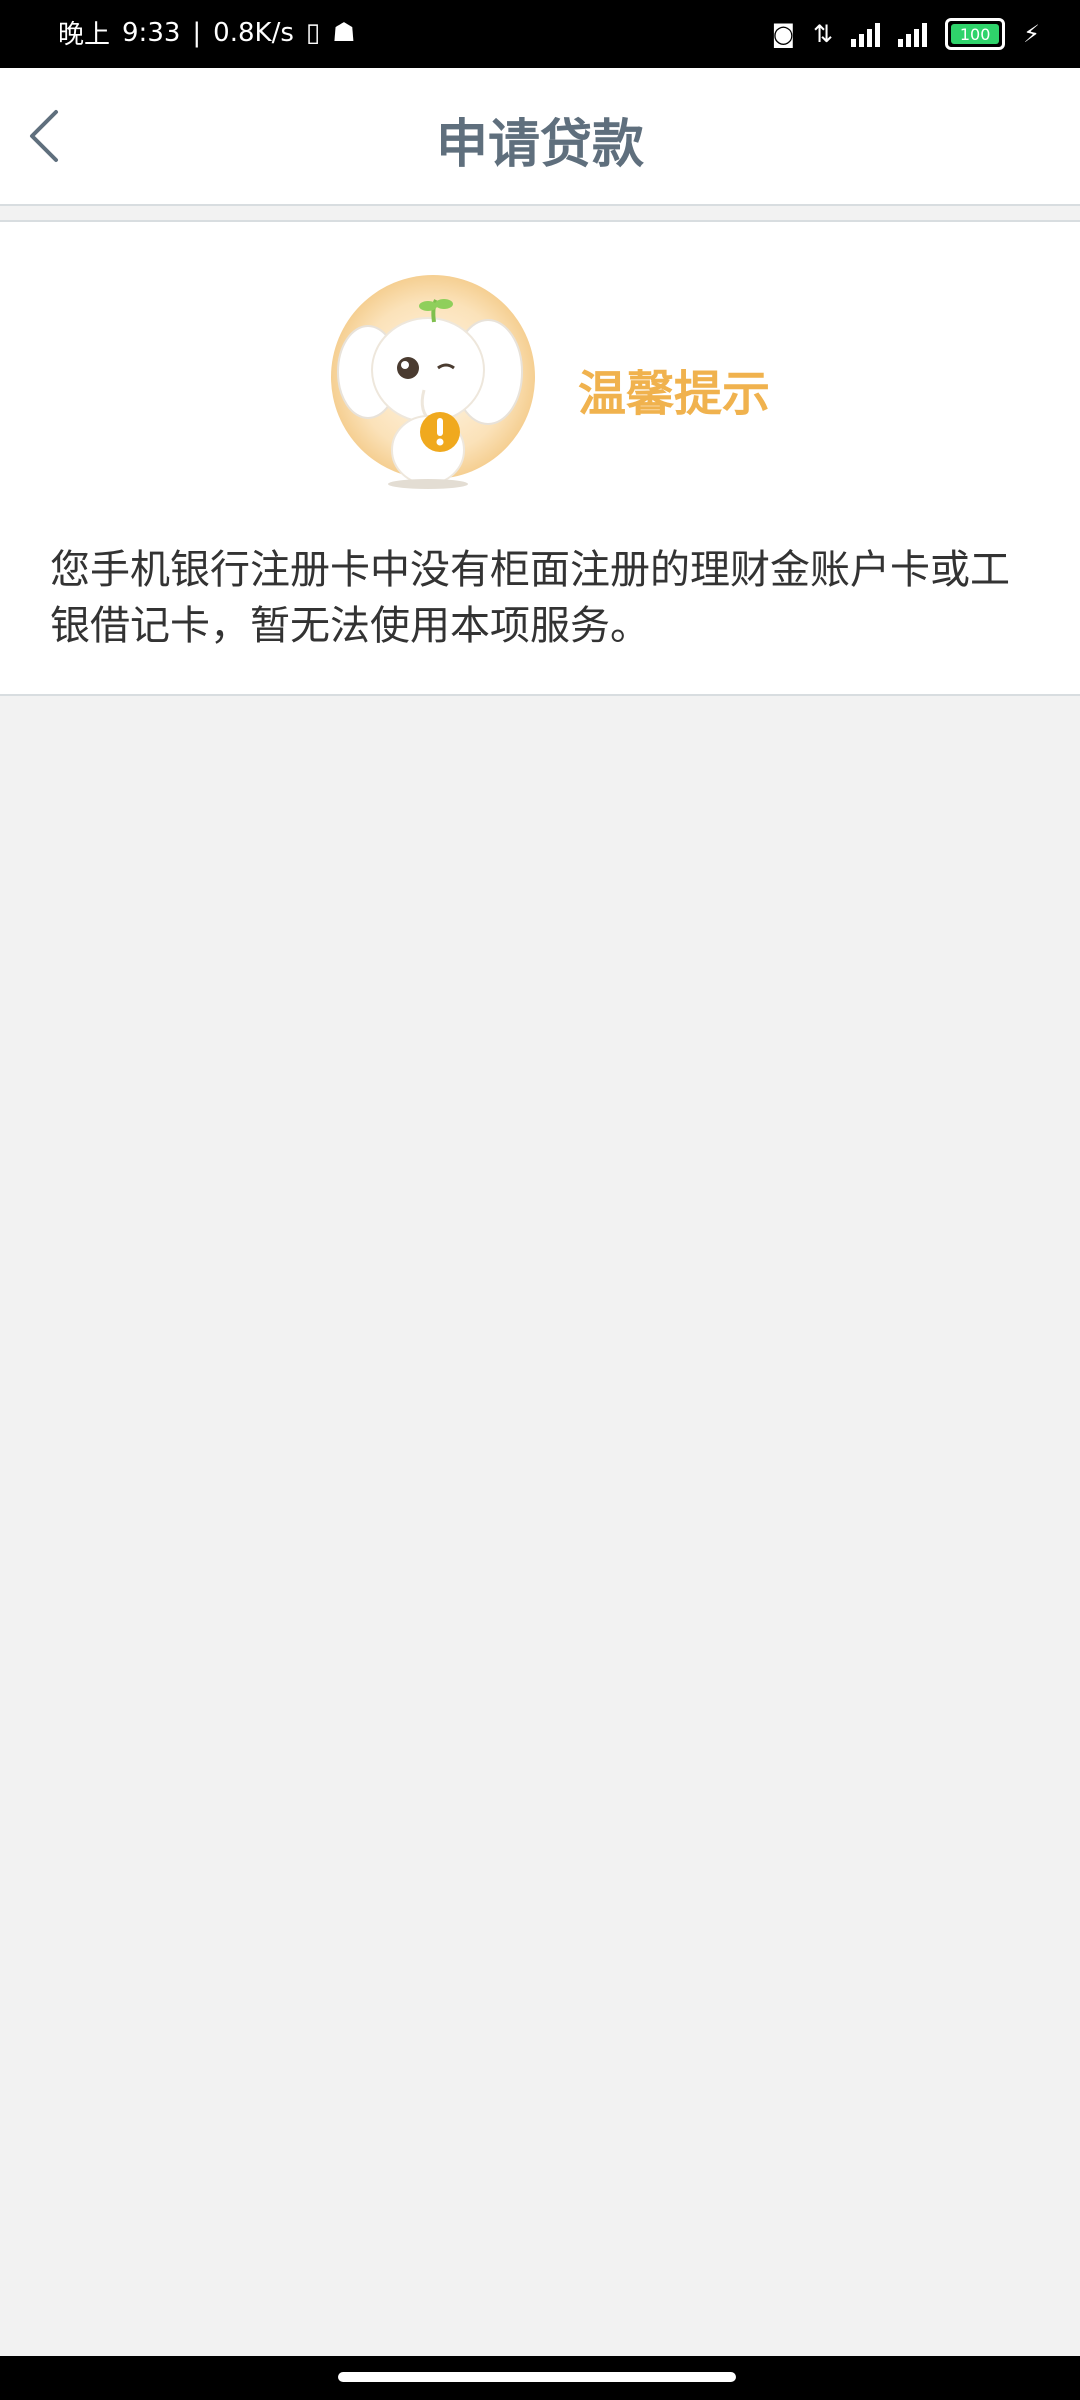  Describe the element at coordinates (530, 598) in the screenshot. I see `notice-message: 您手机银行注册卡中没有柜面注册的理财金账户卡或工银借记卡，暂无法使用本项服务。` at that location.